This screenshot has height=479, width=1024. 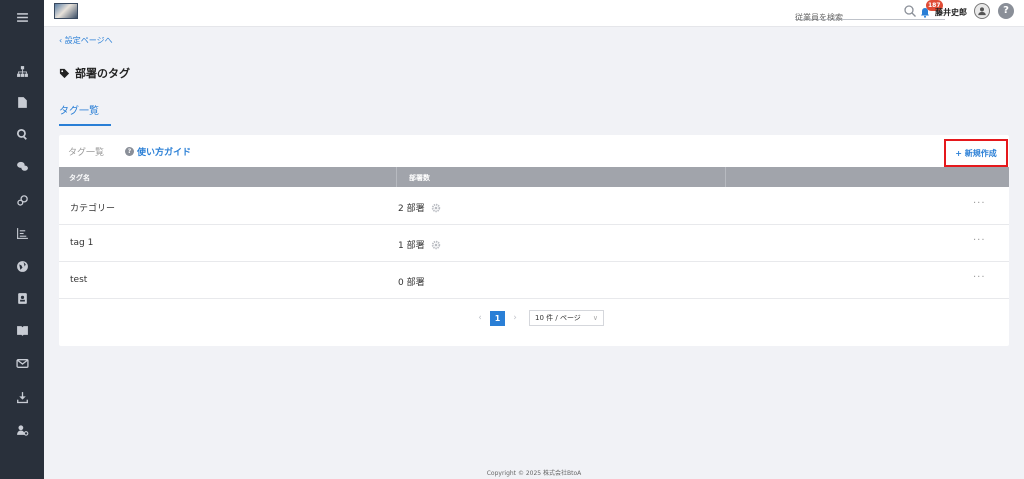 I want to click on contact-book-icon, so click(x=22, y=298).